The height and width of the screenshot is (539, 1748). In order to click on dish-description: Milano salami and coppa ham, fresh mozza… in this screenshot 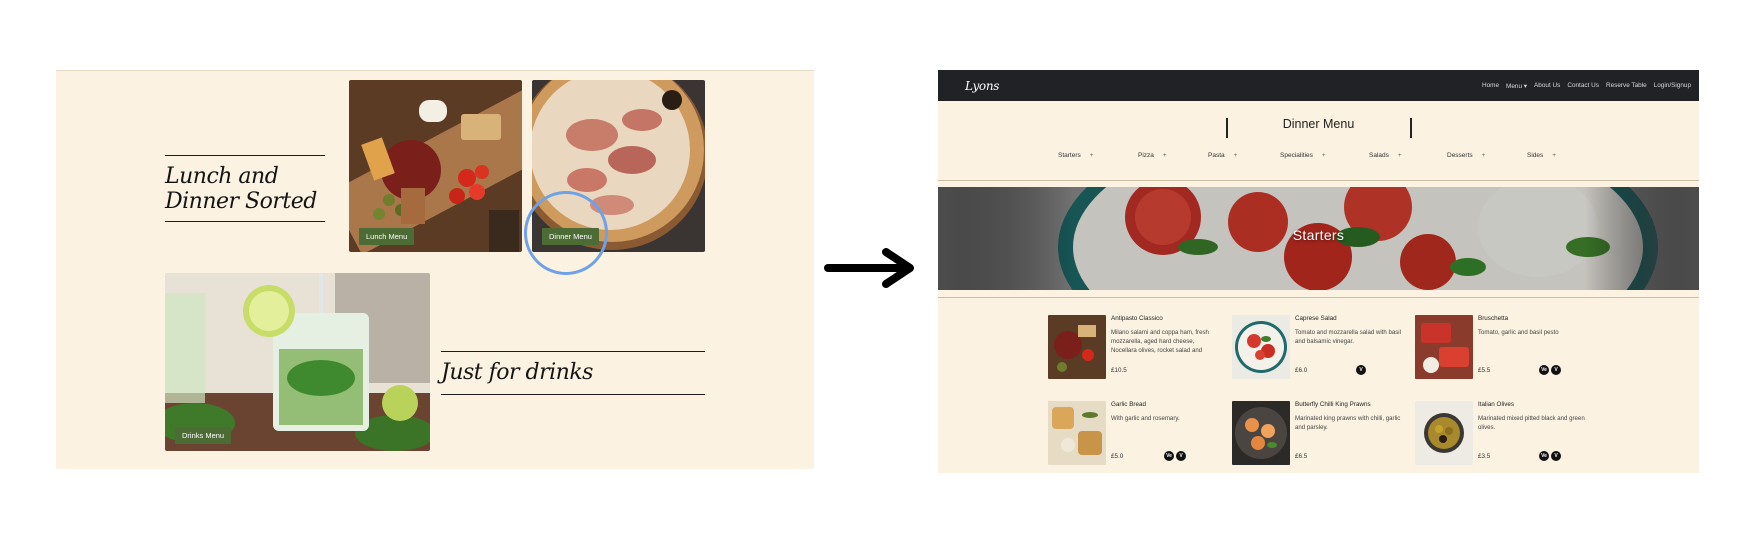, I will do `click(1160, 341)`.